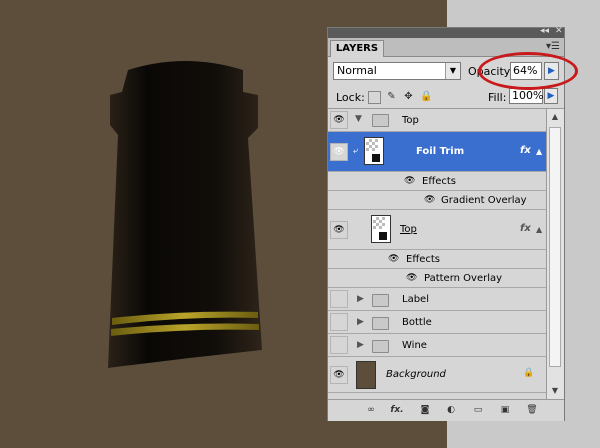 Image resolution: width=600 pixels, height=448 pixels. What do you see at coordinates (452, 71) in the screenshot?
I see `chevron-down-icon: ▼` at bounding box center [452, 71].